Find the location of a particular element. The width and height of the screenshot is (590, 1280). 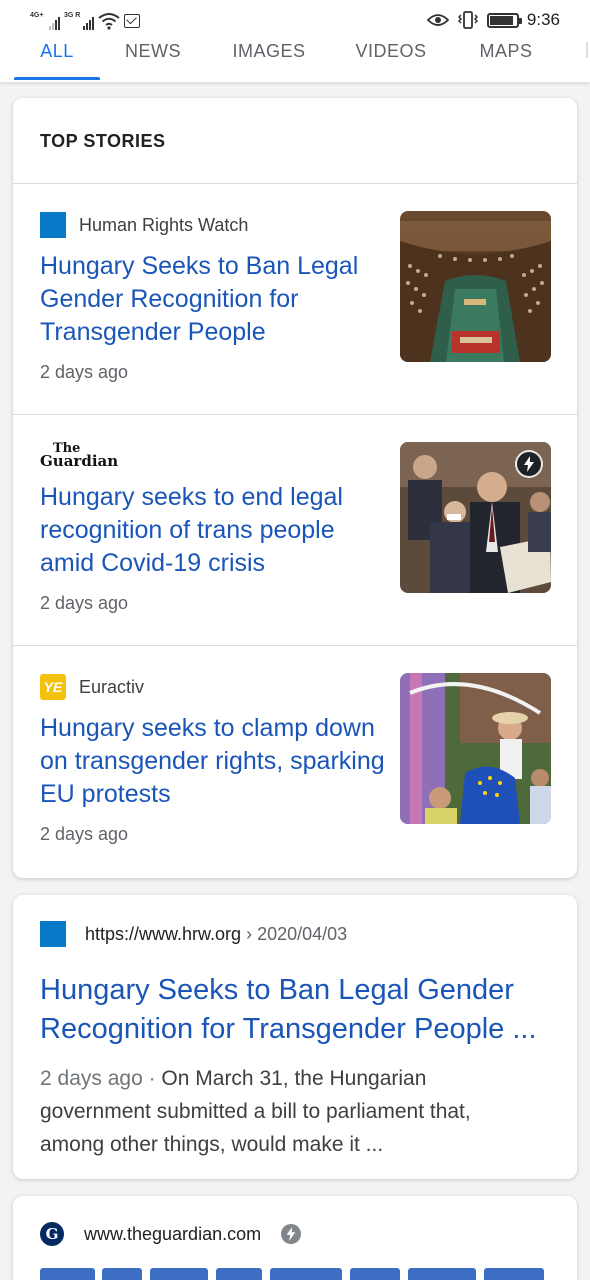

result-url: https://www.hrw.org › 2020/04/03 is located at coordinates (216, 934).